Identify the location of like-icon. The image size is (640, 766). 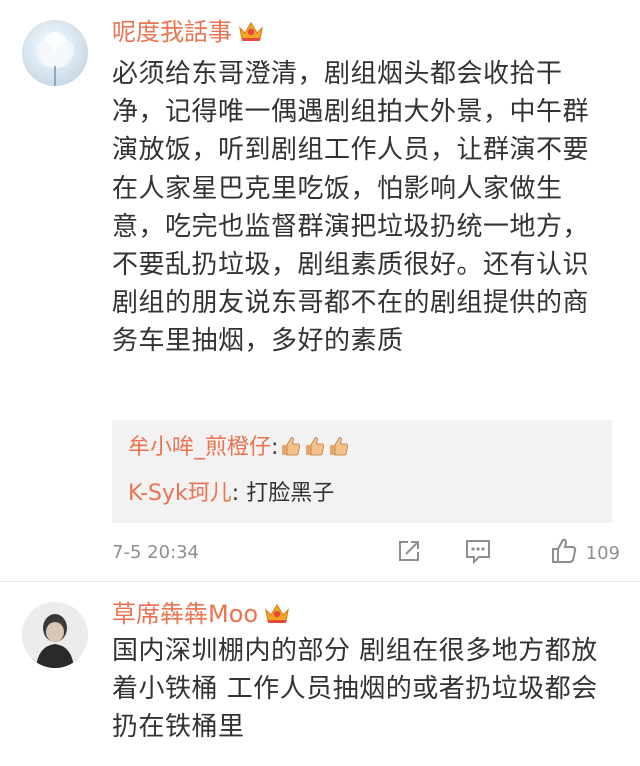
(564, 553).